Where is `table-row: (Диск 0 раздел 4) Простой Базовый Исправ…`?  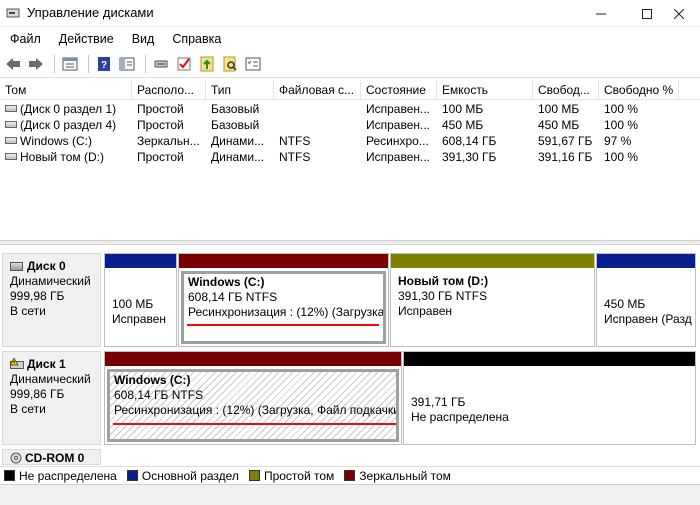 table-row: (Диск 0 раздел 4) Простой Базовый Исправ… is located at coordinates (350, 125).